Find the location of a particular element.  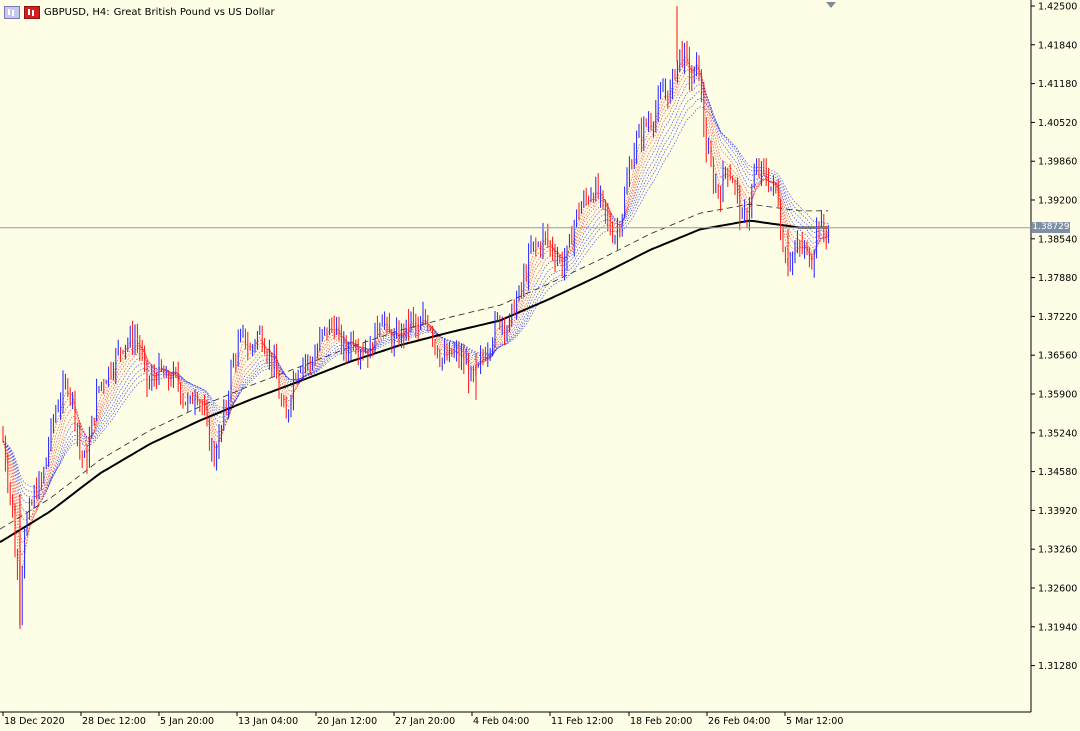

y-tick-label: 1.31940 is located at coordinates (1057, 627).